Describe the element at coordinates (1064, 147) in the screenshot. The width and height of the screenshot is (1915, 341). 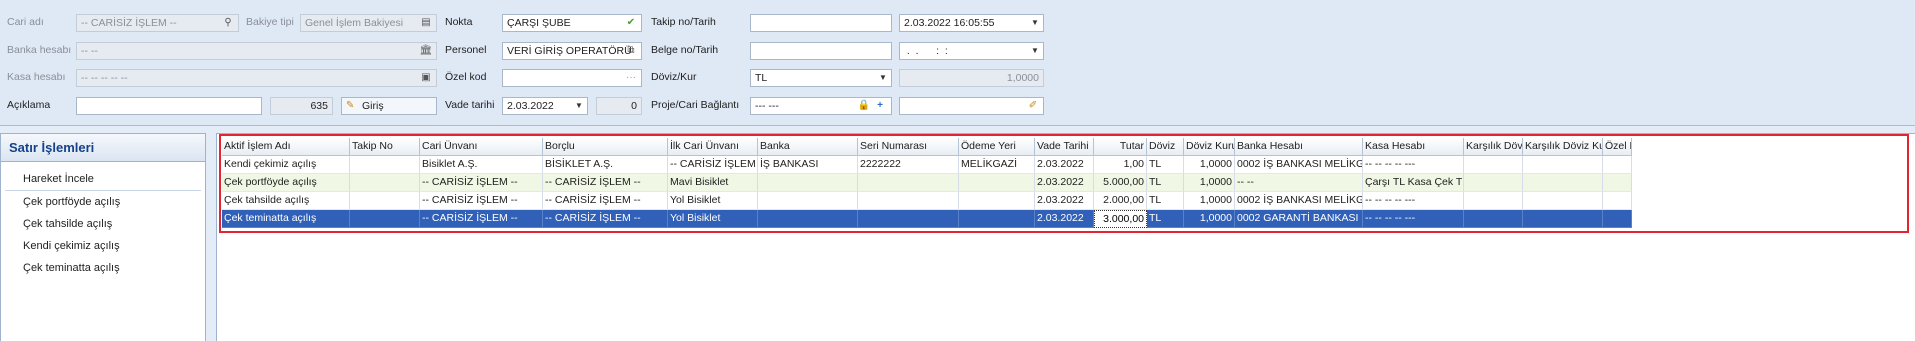
I see `column-header: Vade Tarihi` at that location.